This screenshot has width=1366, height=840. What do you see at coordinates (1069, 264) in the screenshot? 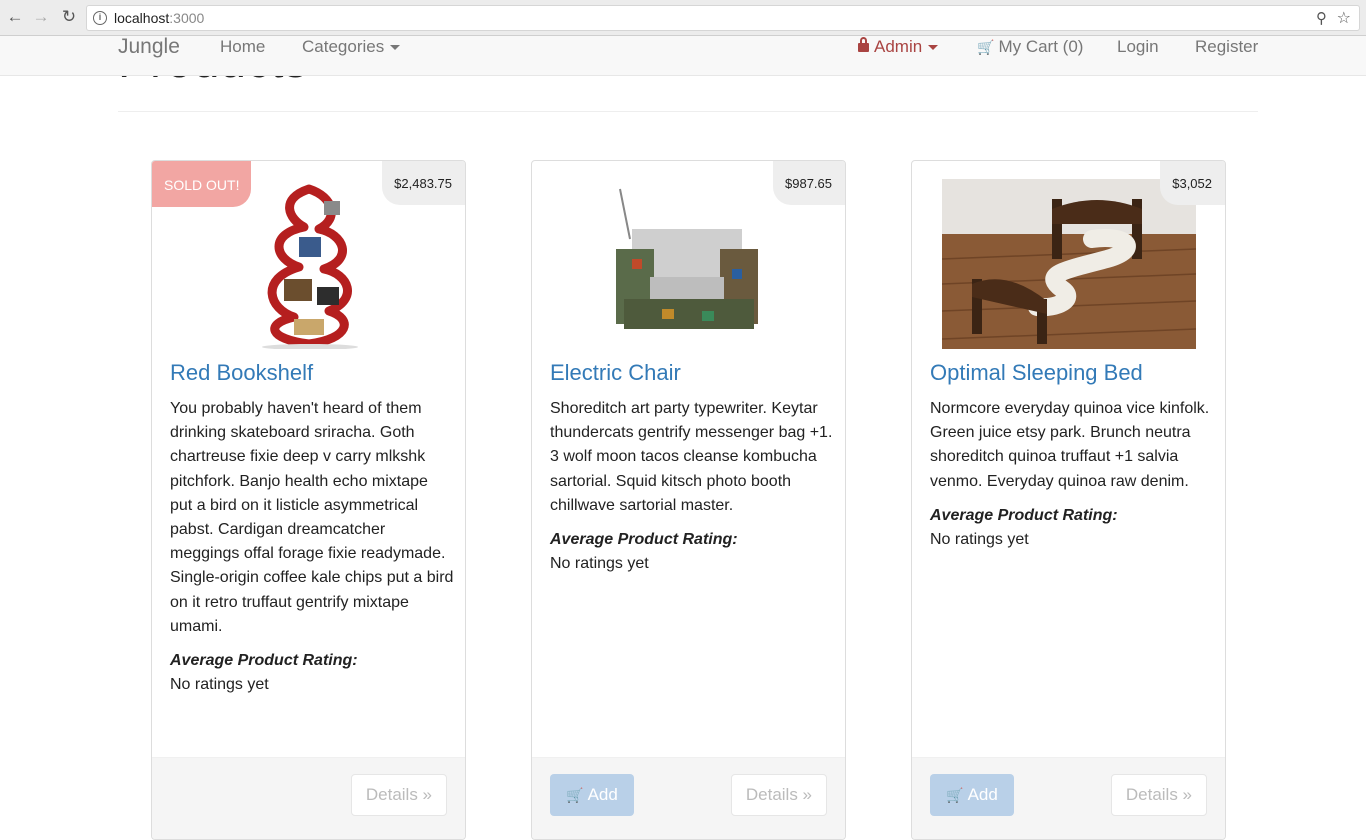
I see `product-image-optimal-sleeping-bed` at bounding box center [1069, 264].